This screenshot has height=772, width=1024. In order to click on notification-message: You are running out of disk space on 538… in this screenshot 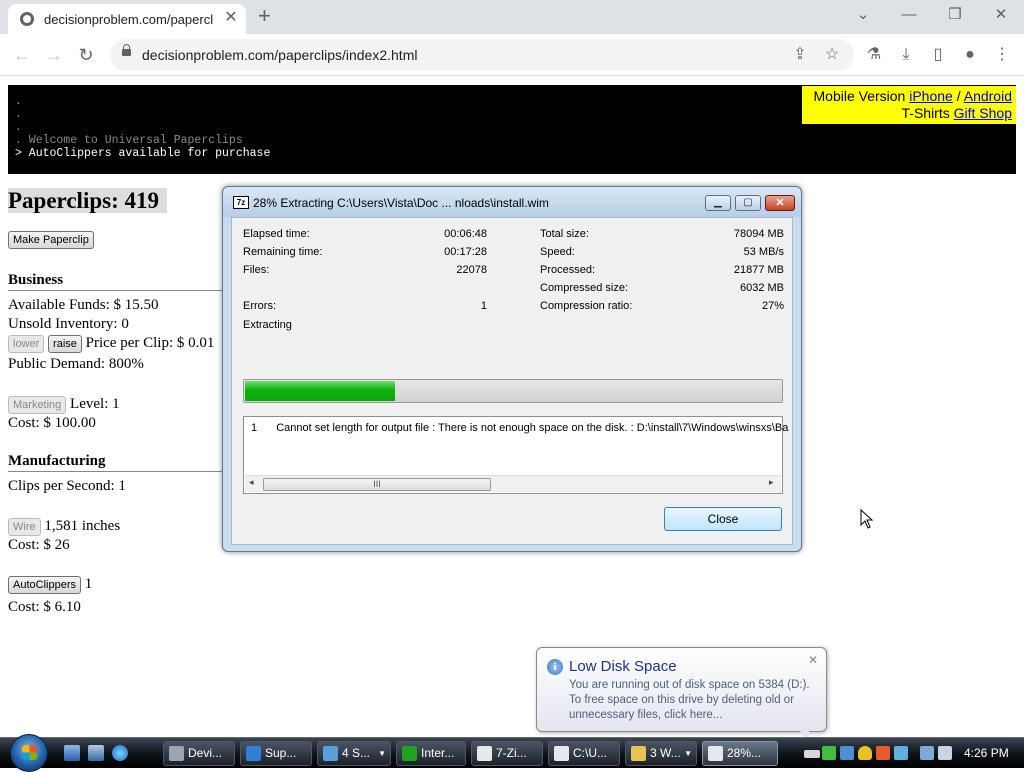, I will do `click(694, 700)`.